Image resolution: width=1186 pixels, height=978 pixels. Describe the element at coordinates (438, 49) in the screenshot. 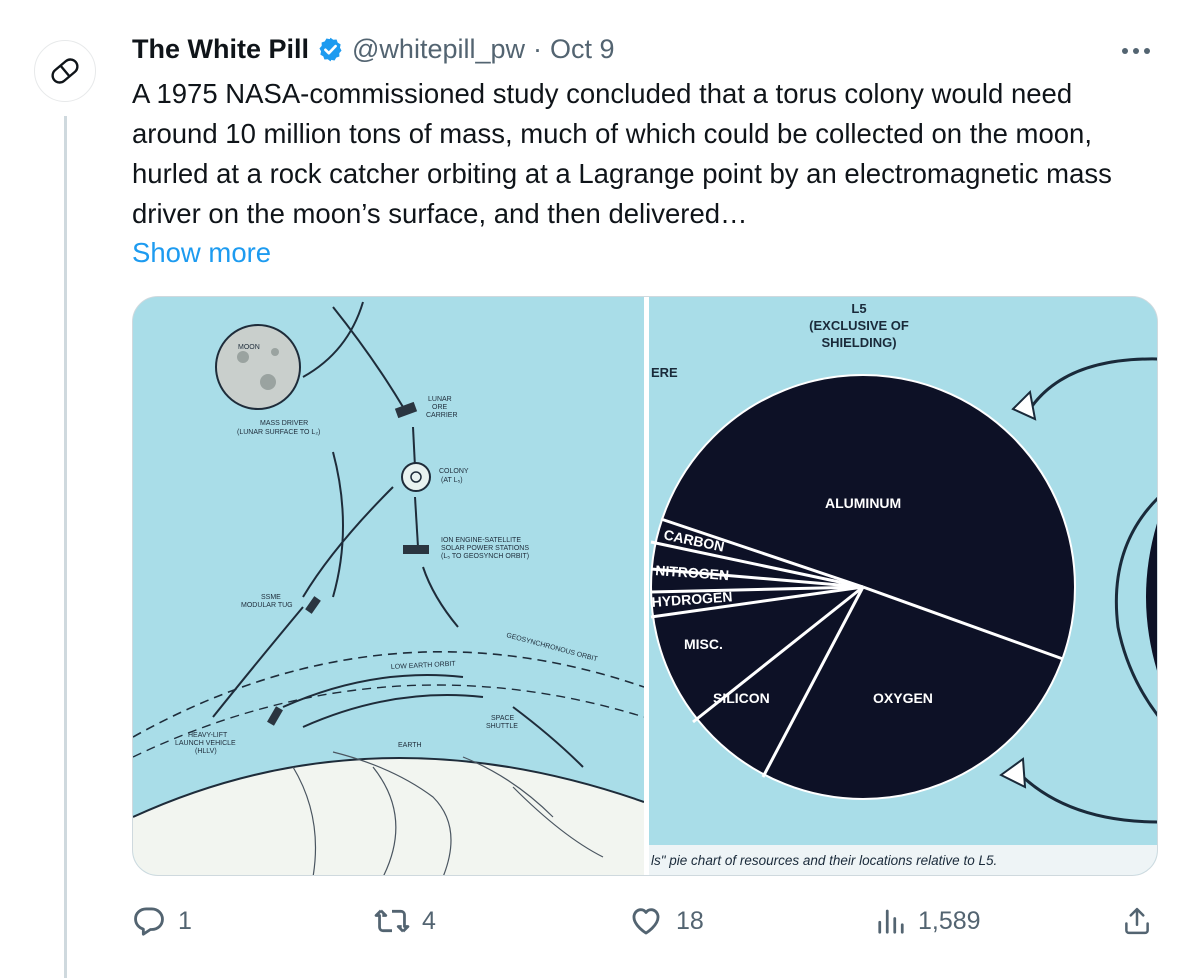

I see `author-handle: @whitepill_pw` at that location.